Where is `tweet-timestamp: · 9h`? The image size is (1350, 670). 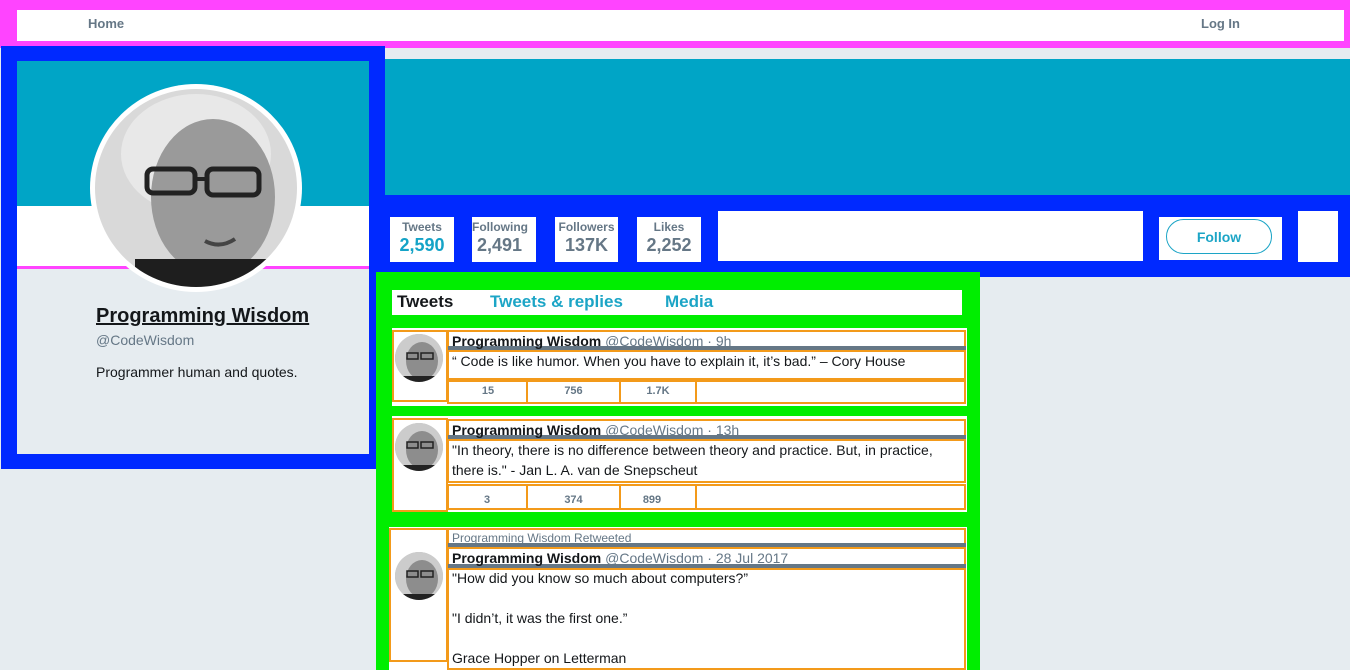 tweet-timestamp: · 9h is located at coordinates (719, 341).